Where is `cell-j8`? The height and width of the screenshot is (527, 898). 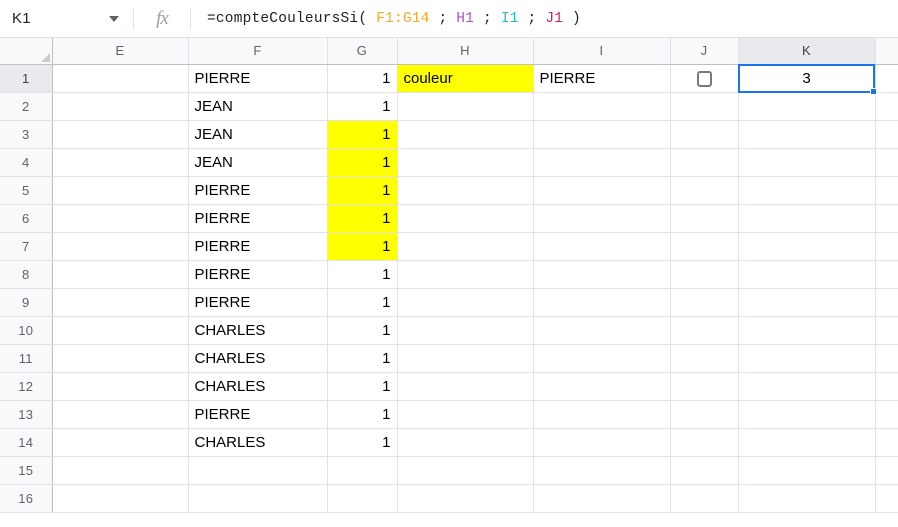 cell-j8 is located at coordinates (704, 274).